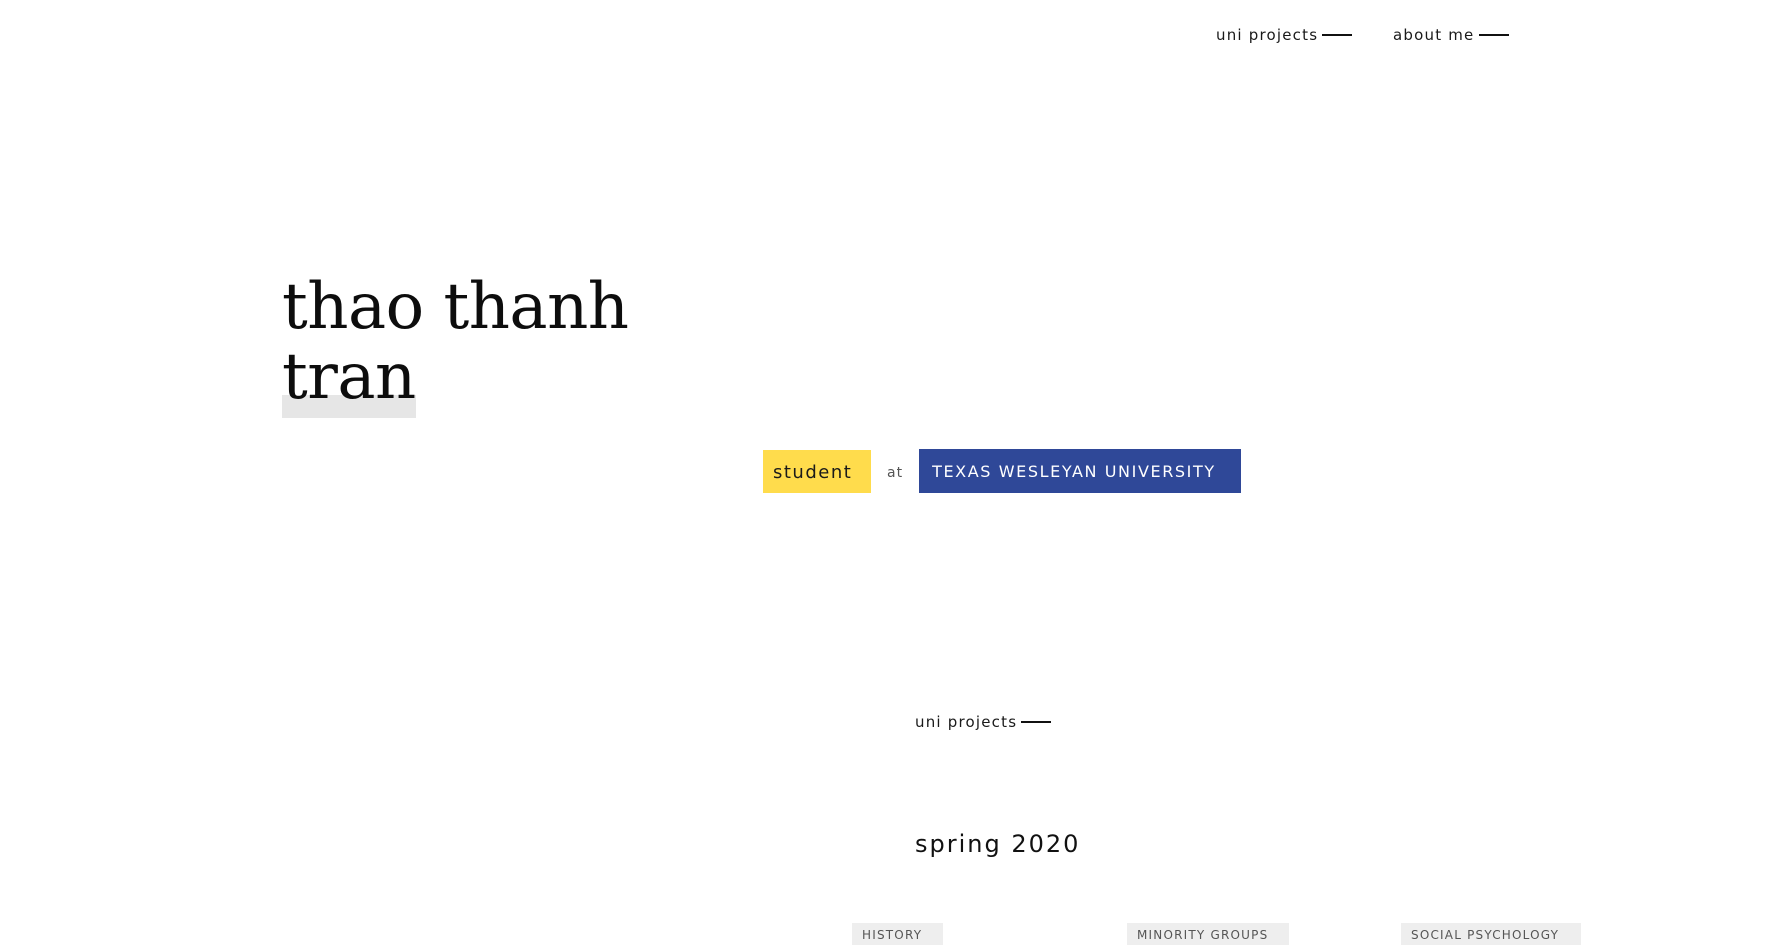 Image resolution: width=1765 pixels, height=947 pixels. I want to click on tag-minority-groups: MINORITY GROUPS, so click(1208, 934).